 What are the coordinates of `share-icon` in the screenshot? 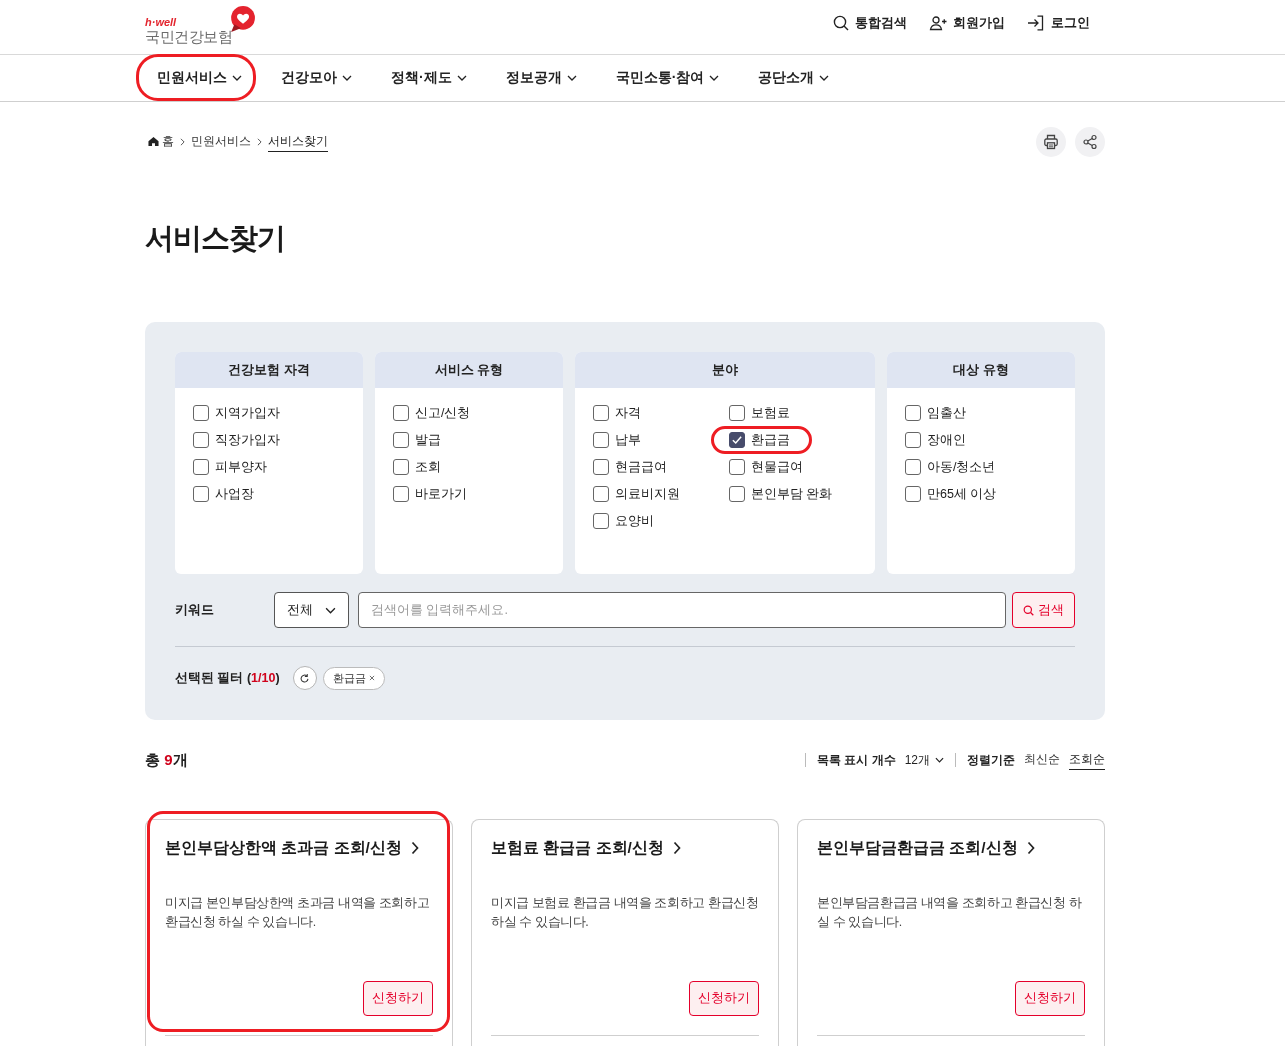 It's located at (1090, 142).